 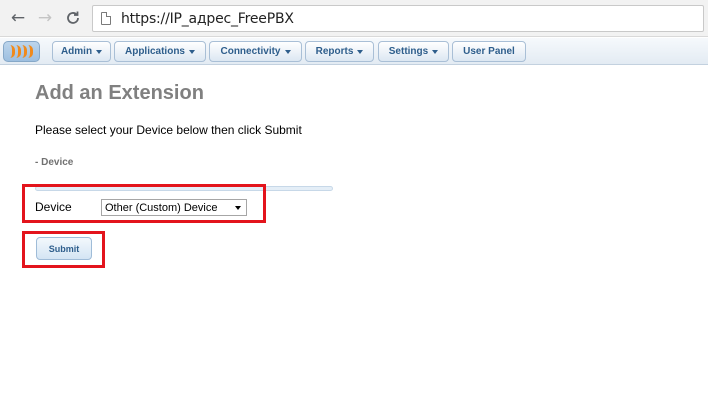 What do you see at coordinates (144, 203) in the screenshot?
I see `highlight-box-device` at bounding box center [144, 203].